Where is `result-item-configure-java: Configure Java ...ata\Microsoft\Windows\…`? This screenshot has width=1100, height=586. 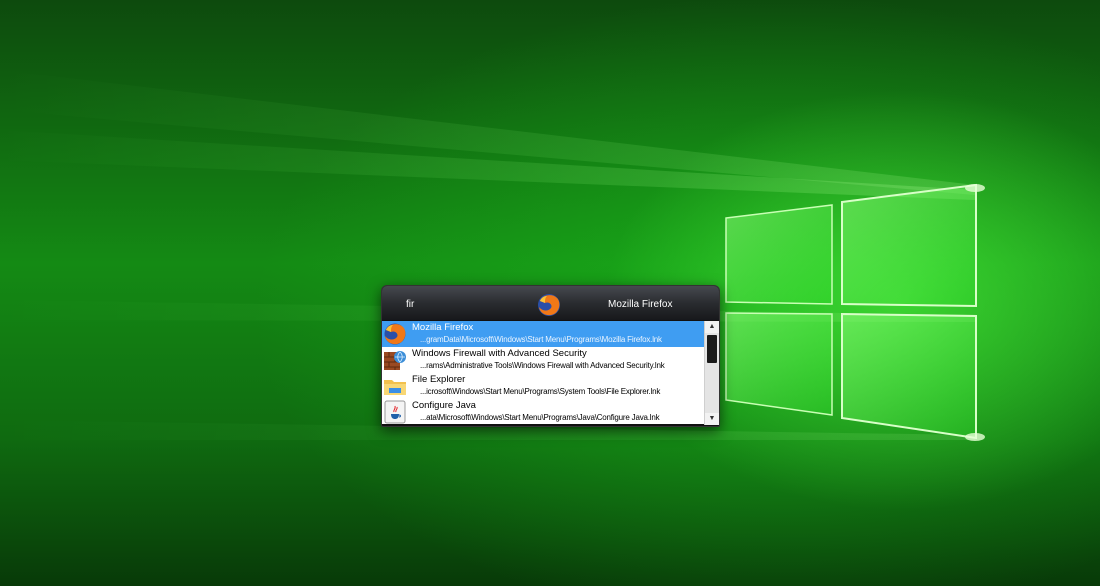 result-item-configure-java: Configure Java ...ata\Microsoft\Windows\… is located at coordinates (543, 411).